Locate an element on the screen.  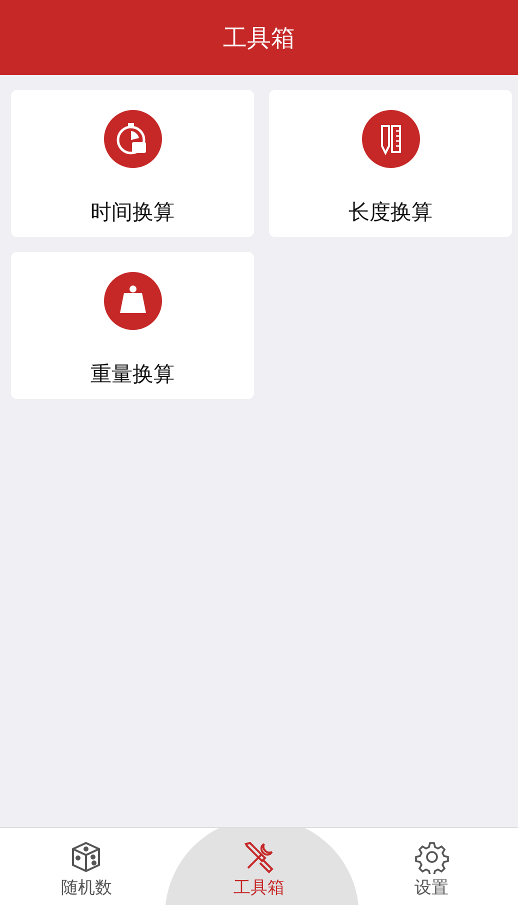
tool-label: 时间换算 is located at coordinates (132, 212).